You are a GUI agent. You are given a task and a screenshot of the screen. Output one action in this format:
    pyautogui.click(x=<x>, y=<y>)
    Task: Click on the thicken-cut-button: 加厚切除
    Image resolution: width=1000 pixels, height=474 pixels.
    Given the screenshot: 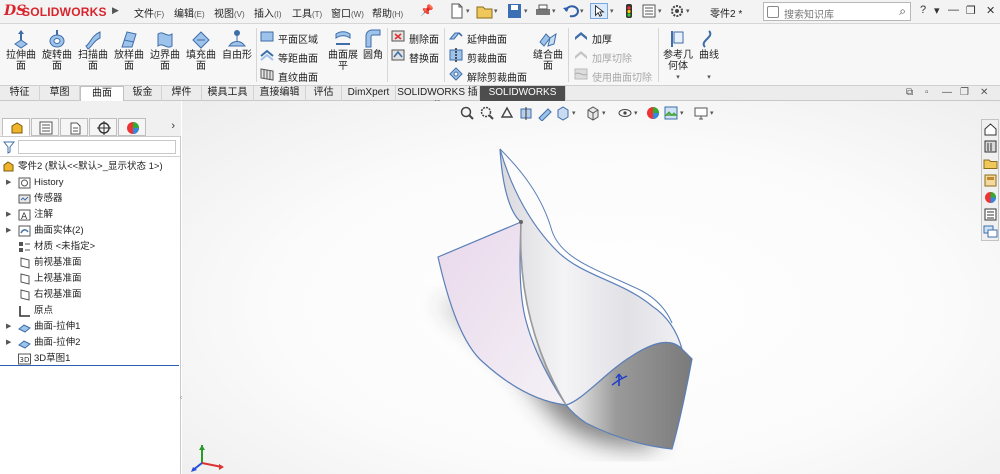 What is the action you would take?
    pyautogui.click(x=613, y=56)
    